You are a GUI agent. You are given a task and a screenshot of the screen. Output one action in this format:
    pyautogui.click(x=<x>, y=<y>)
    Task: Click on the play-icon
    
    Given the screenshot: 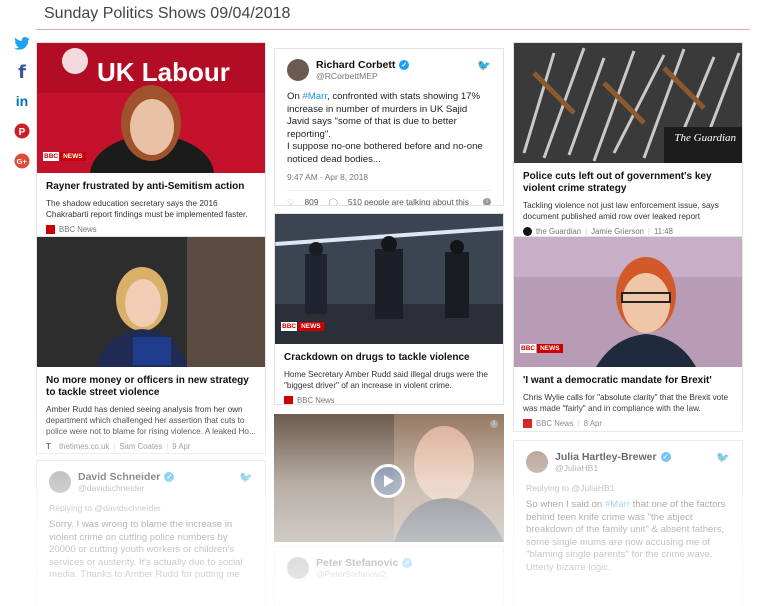 What is the action you would take?
    pyautogui.click(x=389, y=481)
    